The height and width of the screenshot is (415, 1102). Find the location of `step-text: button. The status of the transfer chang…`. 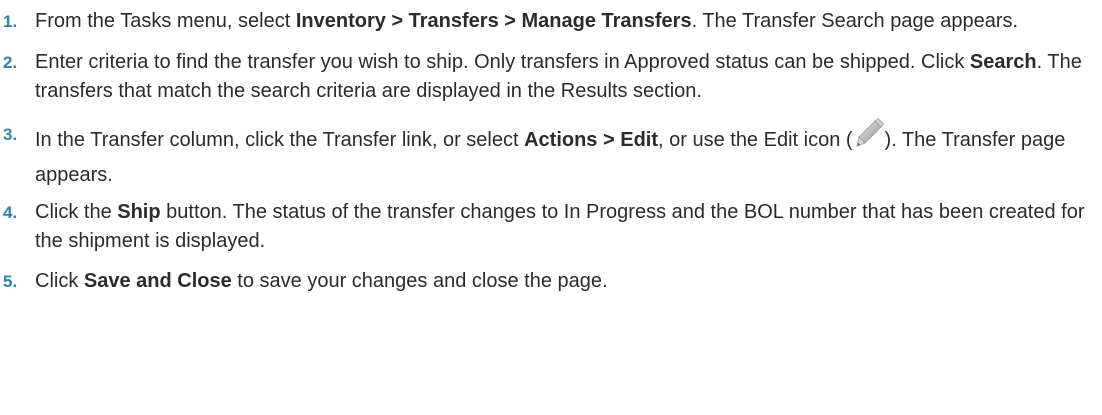

step-text: button. The status of the transfer chang… is located at coordinates (560, 226).